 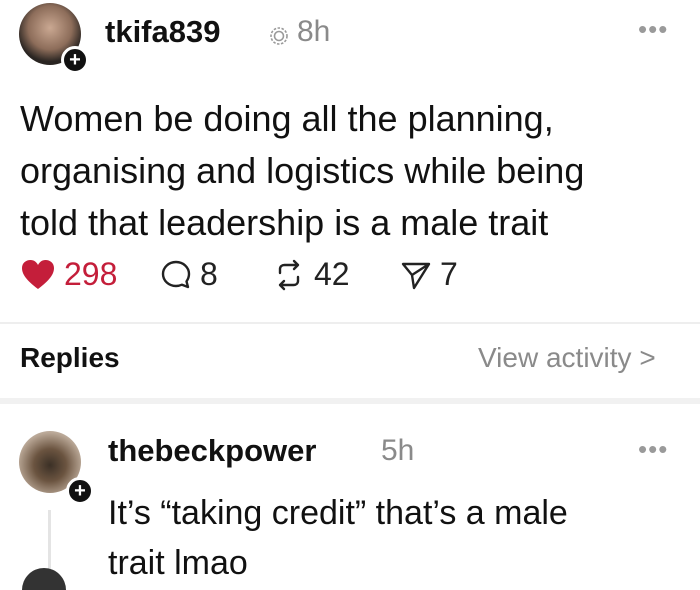 What do you see at coordinates (350, 323) in the screenshot?
I see `divider` at bounding box center [350, 323].